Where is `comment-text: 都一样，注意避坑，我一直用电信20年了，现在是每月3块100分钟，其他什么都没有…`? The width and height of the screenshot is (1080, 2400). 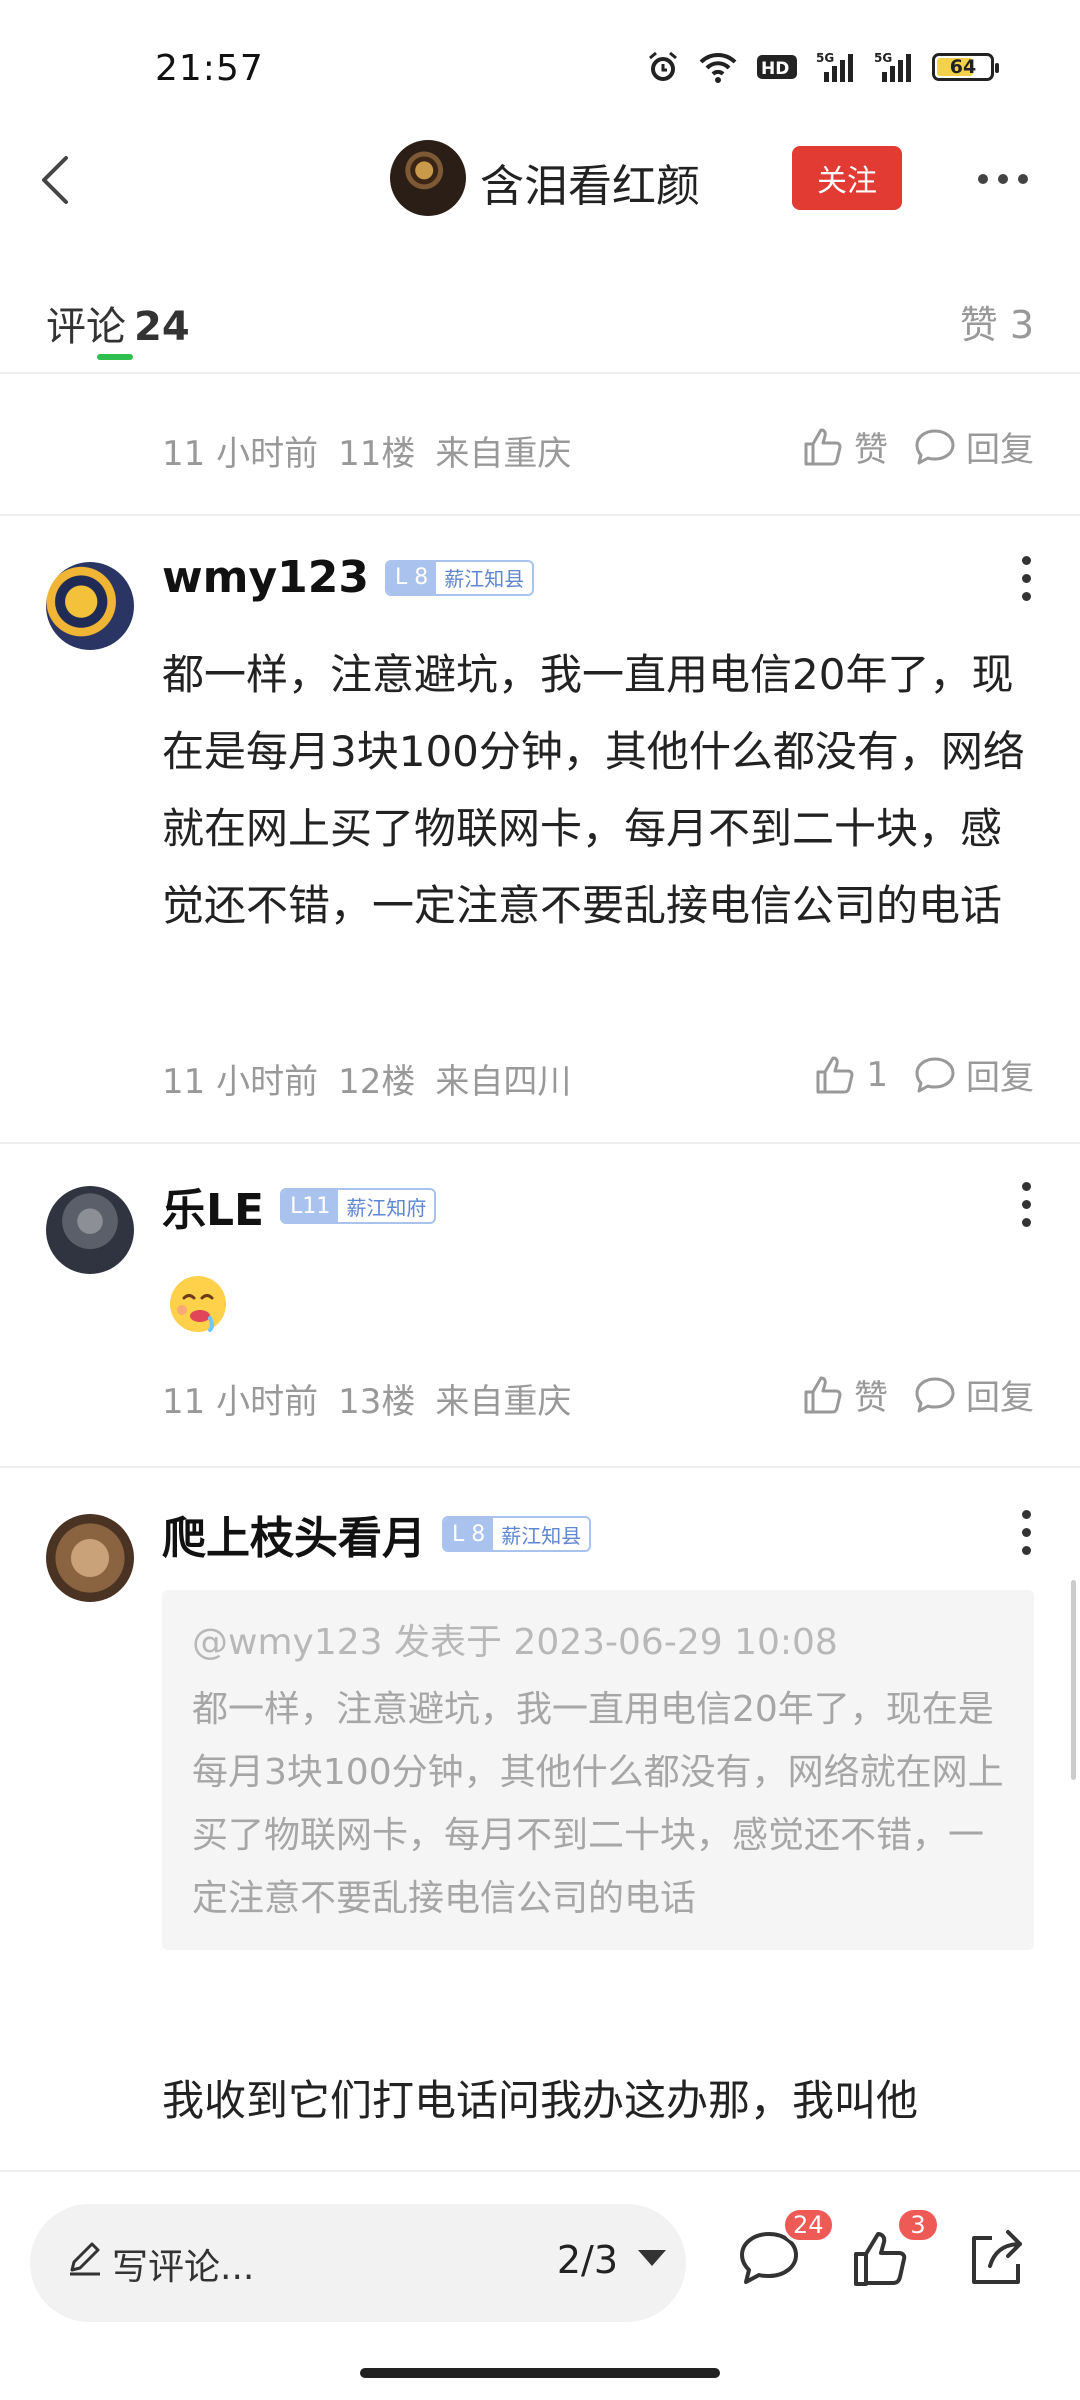 comment-text: 都一样，注意避坑，我一直用电信20年了，现在是每月3块100分钟，其他什么都没有… is located at coordinates (593, 790).